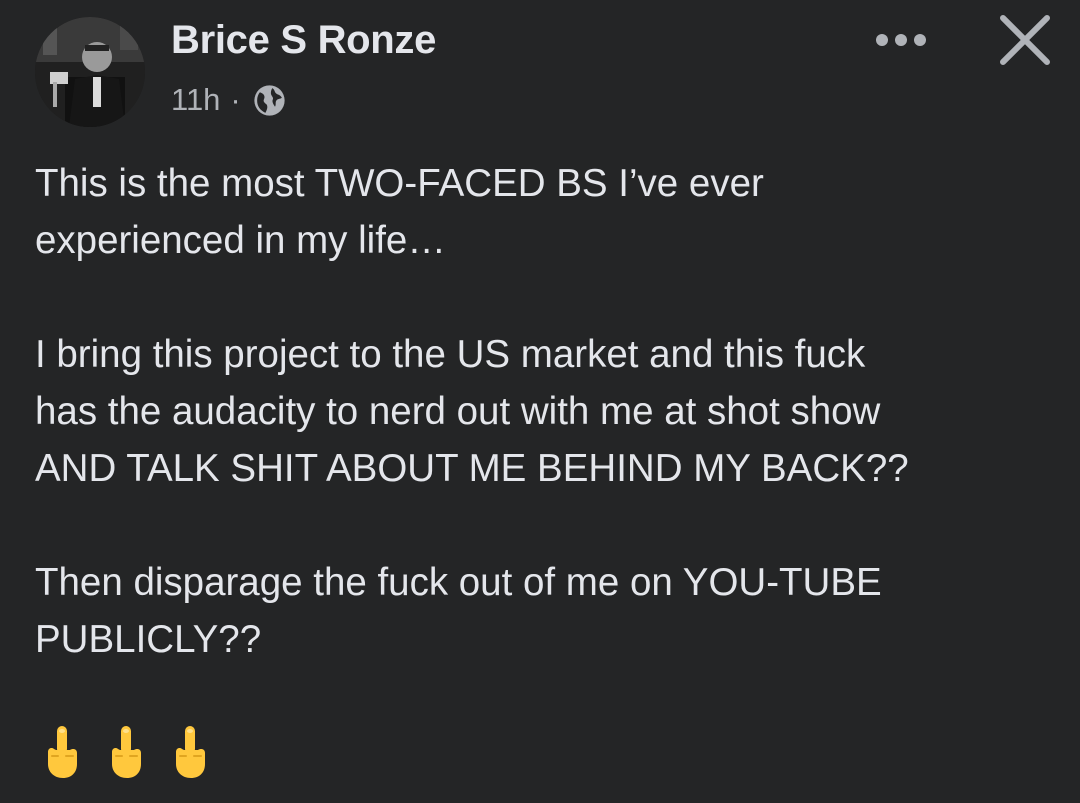 Image resolution: width=1080 pixels, height=803 pixels. I want to click on post-meta: 11h ·, so click(228, 100).